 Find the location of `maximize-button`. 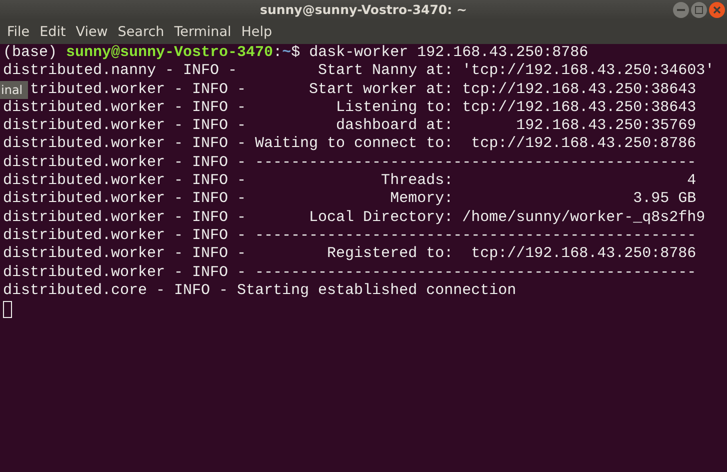

maximize-button is located at coordinates (699, 10).